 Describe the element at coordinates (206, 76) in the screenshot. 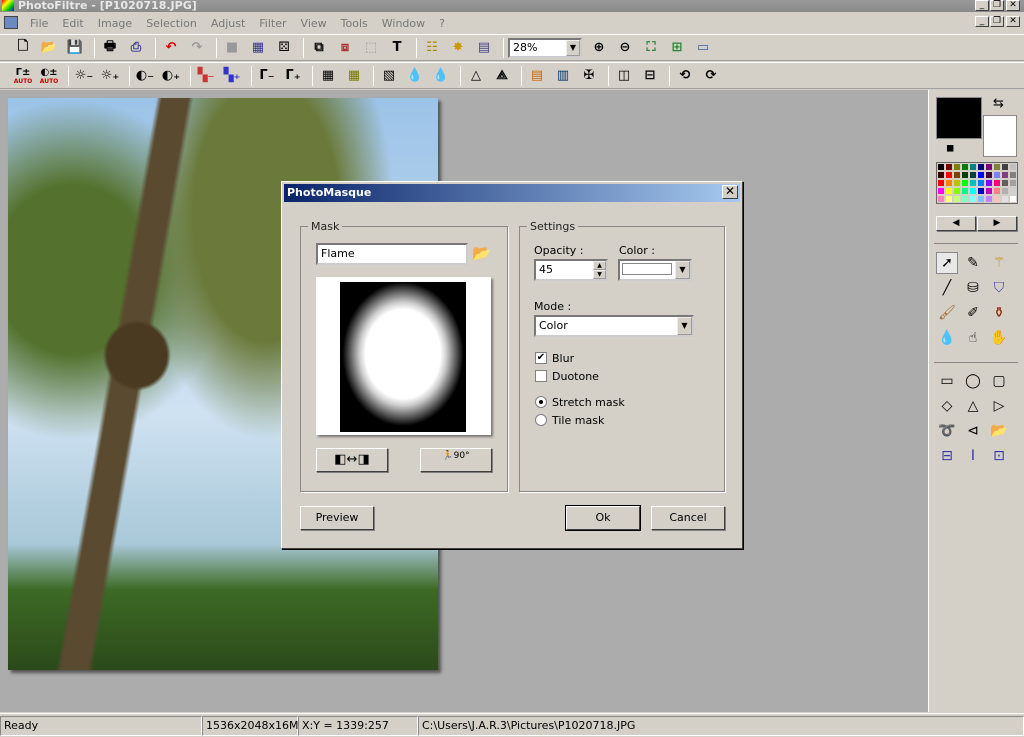

I see `saturation-minus-icon: ▚₋` at that location.